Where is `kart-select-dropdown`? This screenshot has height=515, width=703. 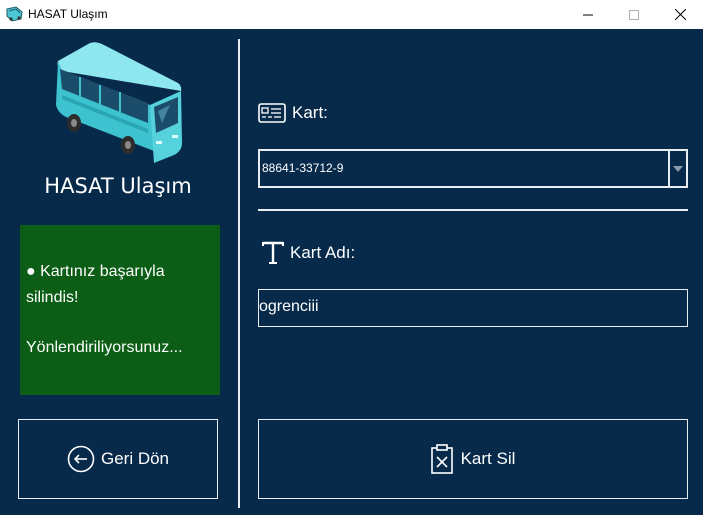
kart-select-dropdown is located at coordinates (677, 168).